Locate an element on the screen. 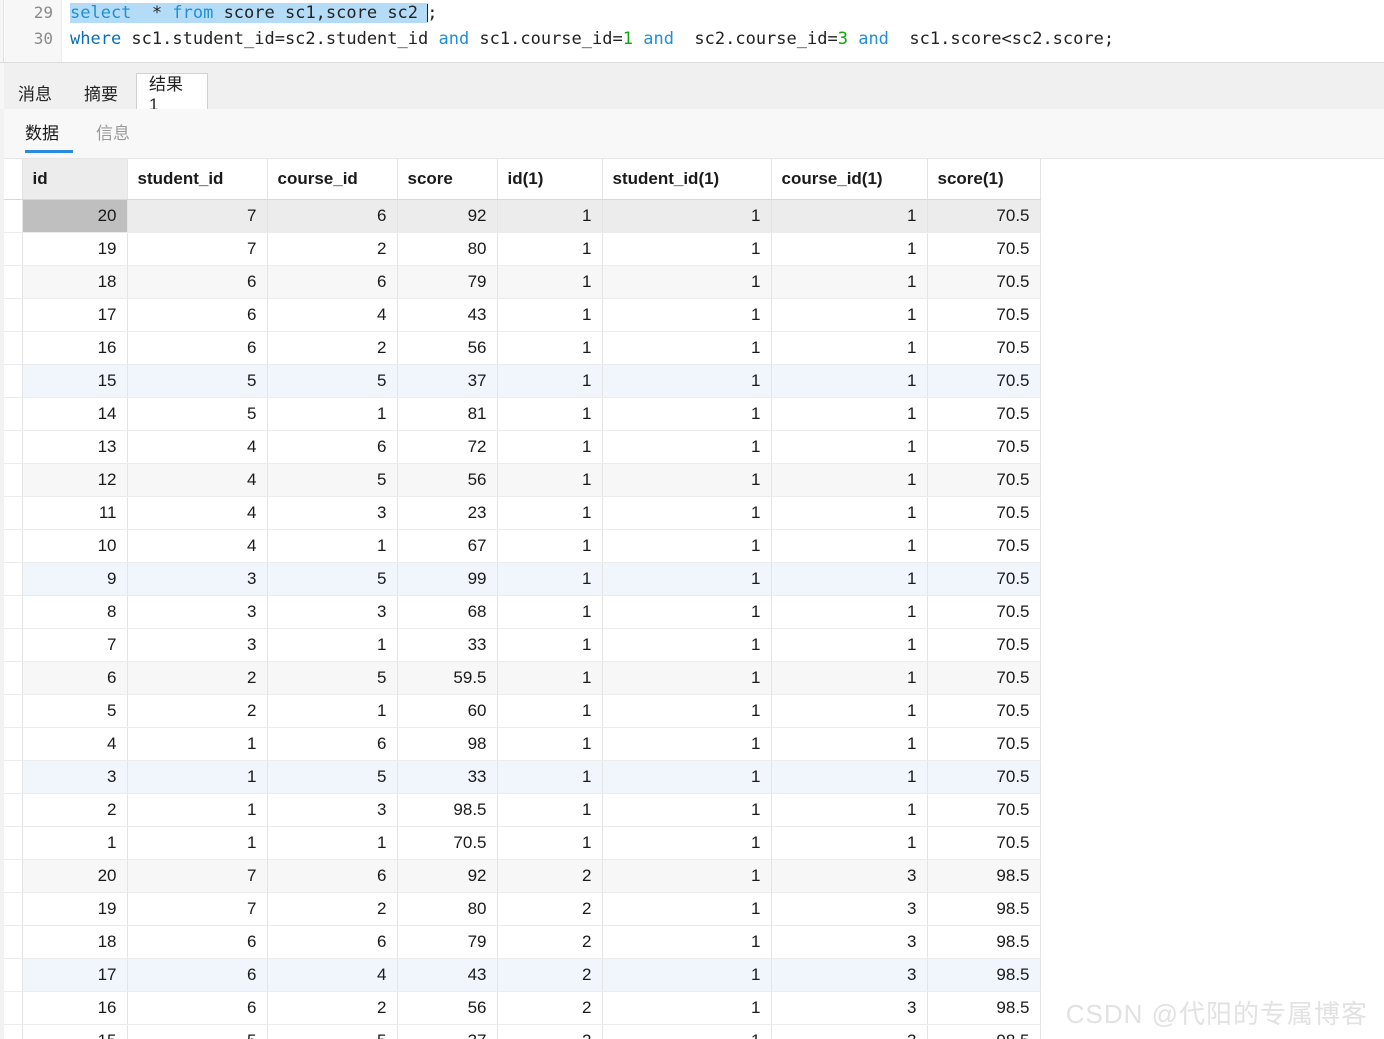  table-row: 2 1 3 98.5 1 1 1 70.5 is located at coordinates (522, 810).